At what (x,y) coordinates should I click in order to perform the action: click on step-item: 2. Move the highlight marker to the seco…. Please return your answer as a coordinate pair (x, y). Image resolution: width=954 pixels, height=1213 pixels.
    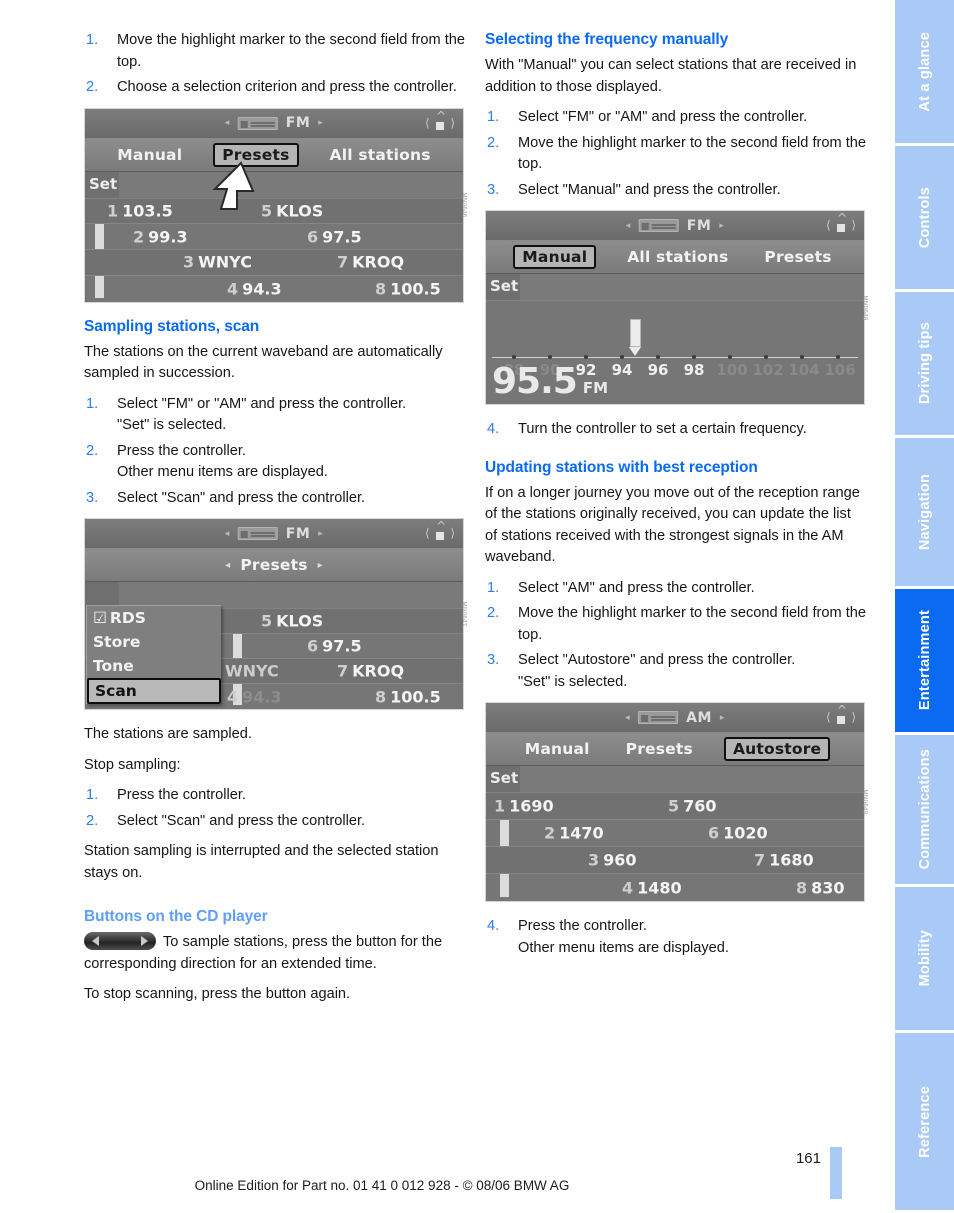
    Looking at the image, I should click on (676, 624).